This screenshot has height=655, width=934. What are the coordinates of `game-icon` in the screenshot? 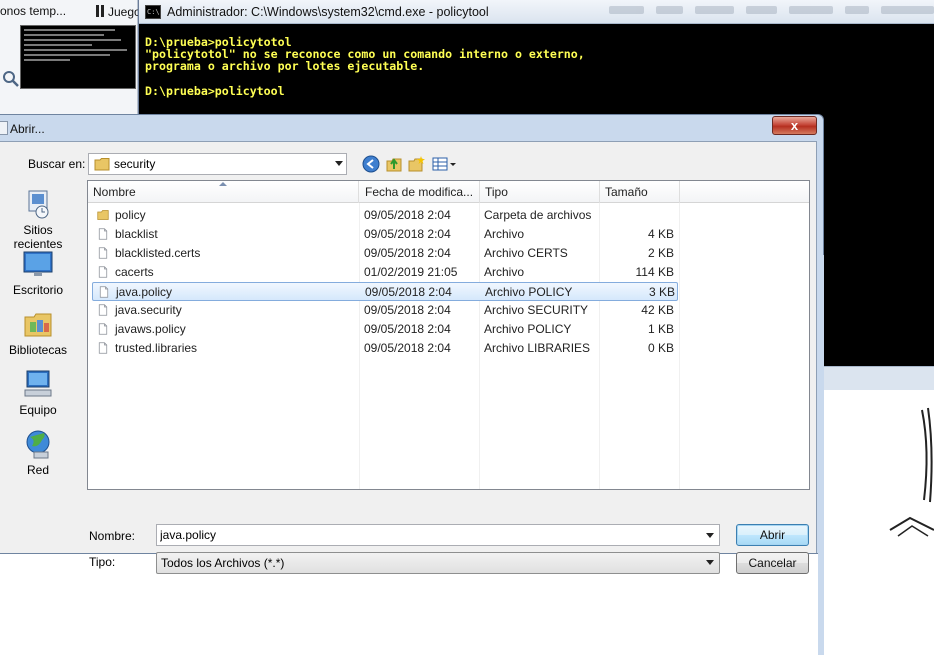 It's located at (100, 11).